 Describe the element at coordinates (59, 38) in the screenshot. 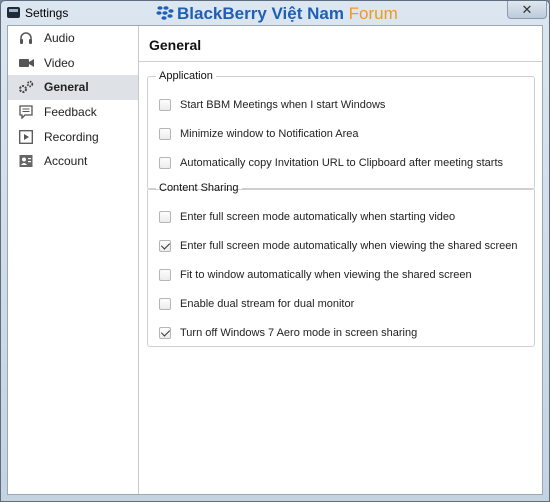

I see `sidebar-item-label: Audio` at that location.